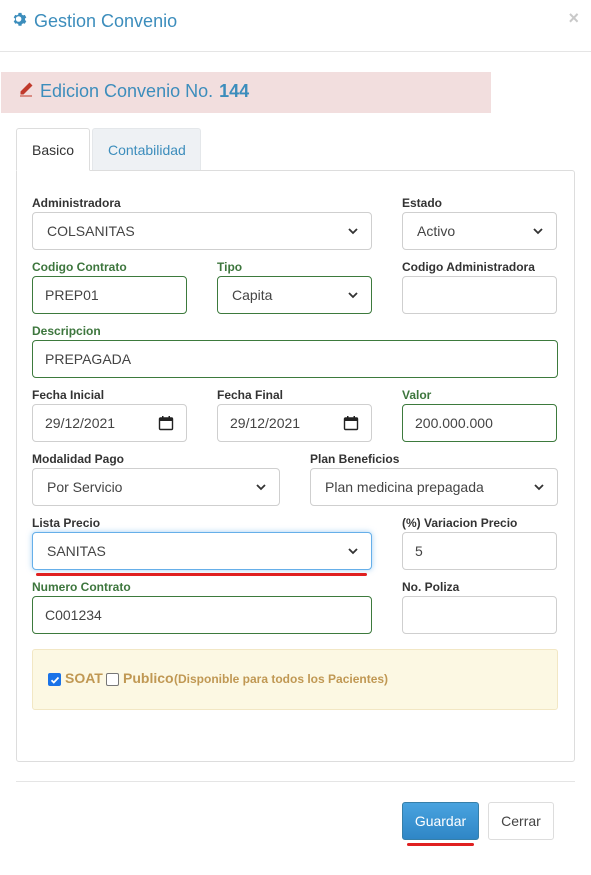  What do you see at coordinates (404, 487) in the screenshot?
I see `plan-beneficios-value: Plan medicina prepagada` at bounding box center [404, 487].